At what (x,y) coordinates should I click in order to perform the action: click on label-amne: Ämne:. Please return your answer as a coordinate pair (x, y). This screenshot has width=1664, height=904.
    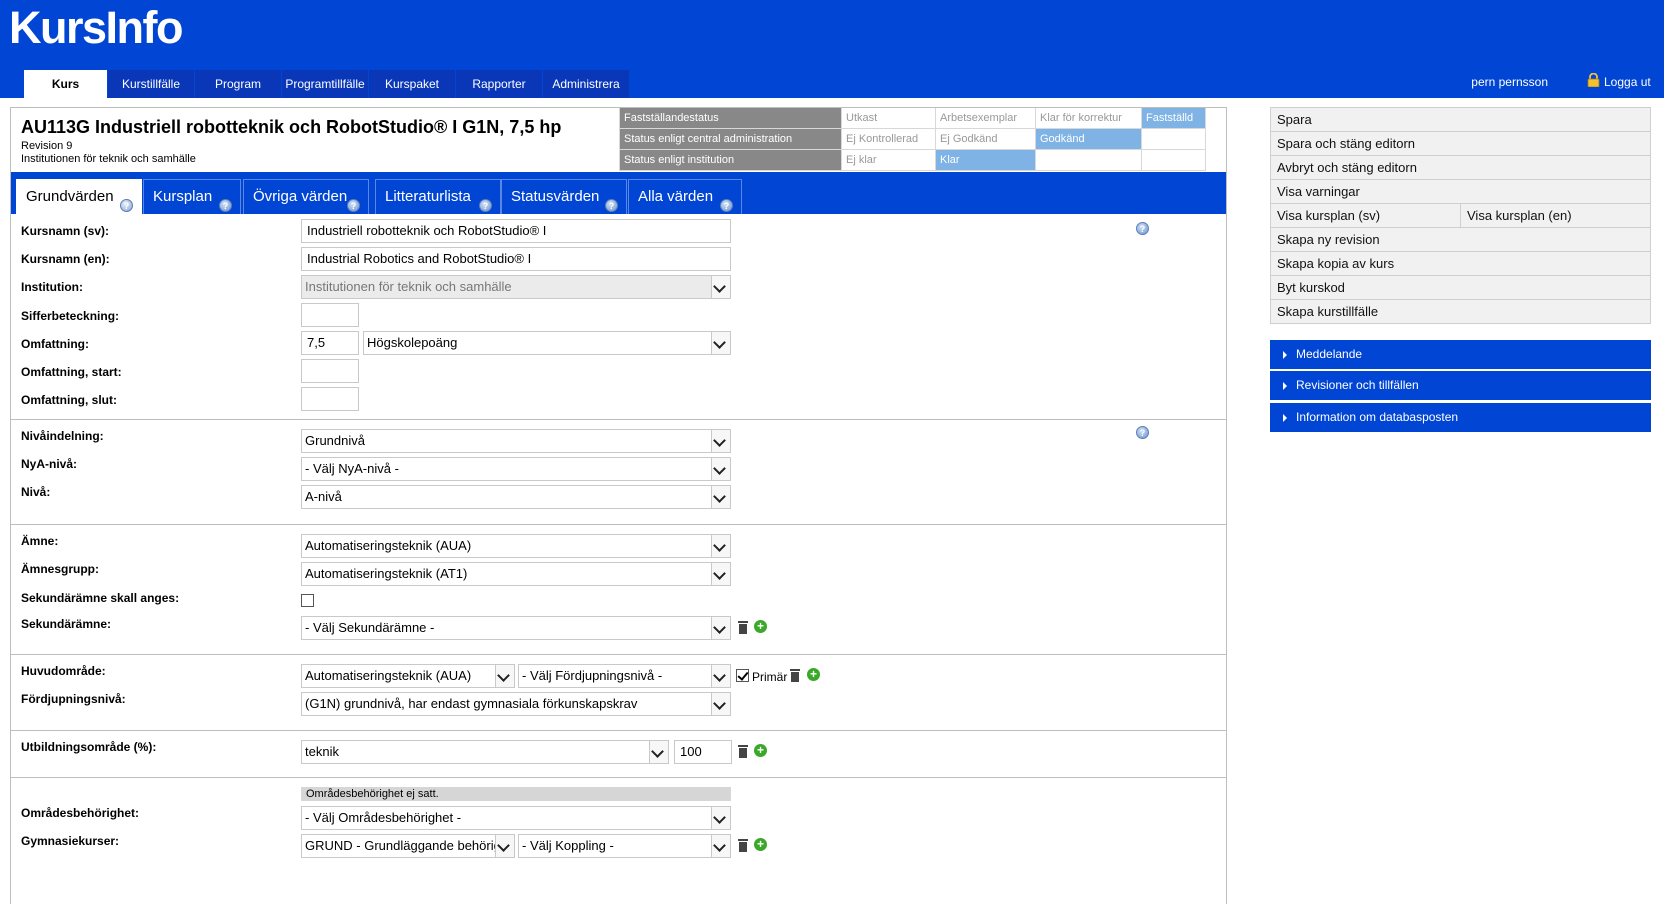
    Looking at the image, I should click on (40, 541).